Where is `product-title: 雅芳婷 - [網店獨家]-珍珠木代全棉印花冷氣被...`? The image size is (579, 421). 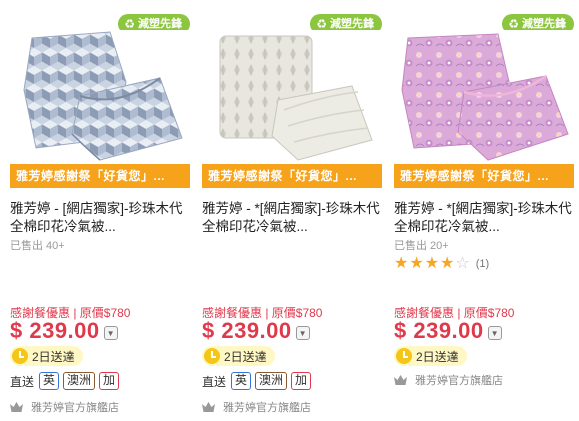 product-title: 雅芳婷 - [網店獨家]-珍珠木代全棉印花冷氣被... is located at coordinates (101, 218).